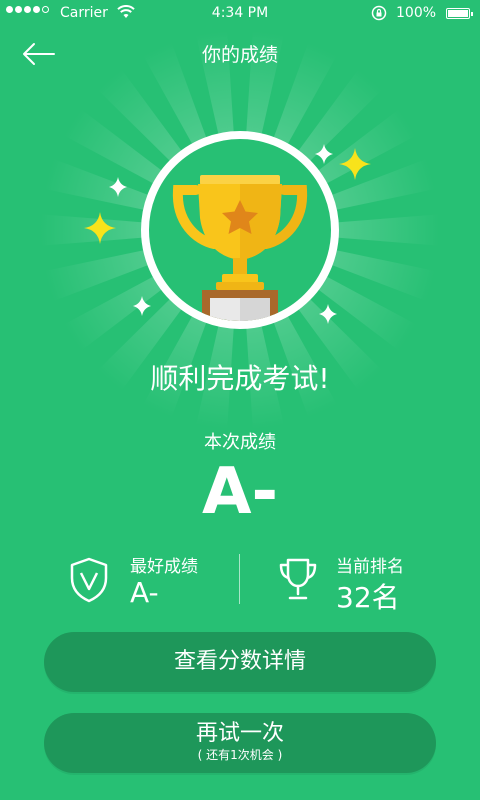 This screenshot has width=480, height=800. Describe the element at coordinates (227, 230) in the screenshot. I see `trophy-hero` at that location.